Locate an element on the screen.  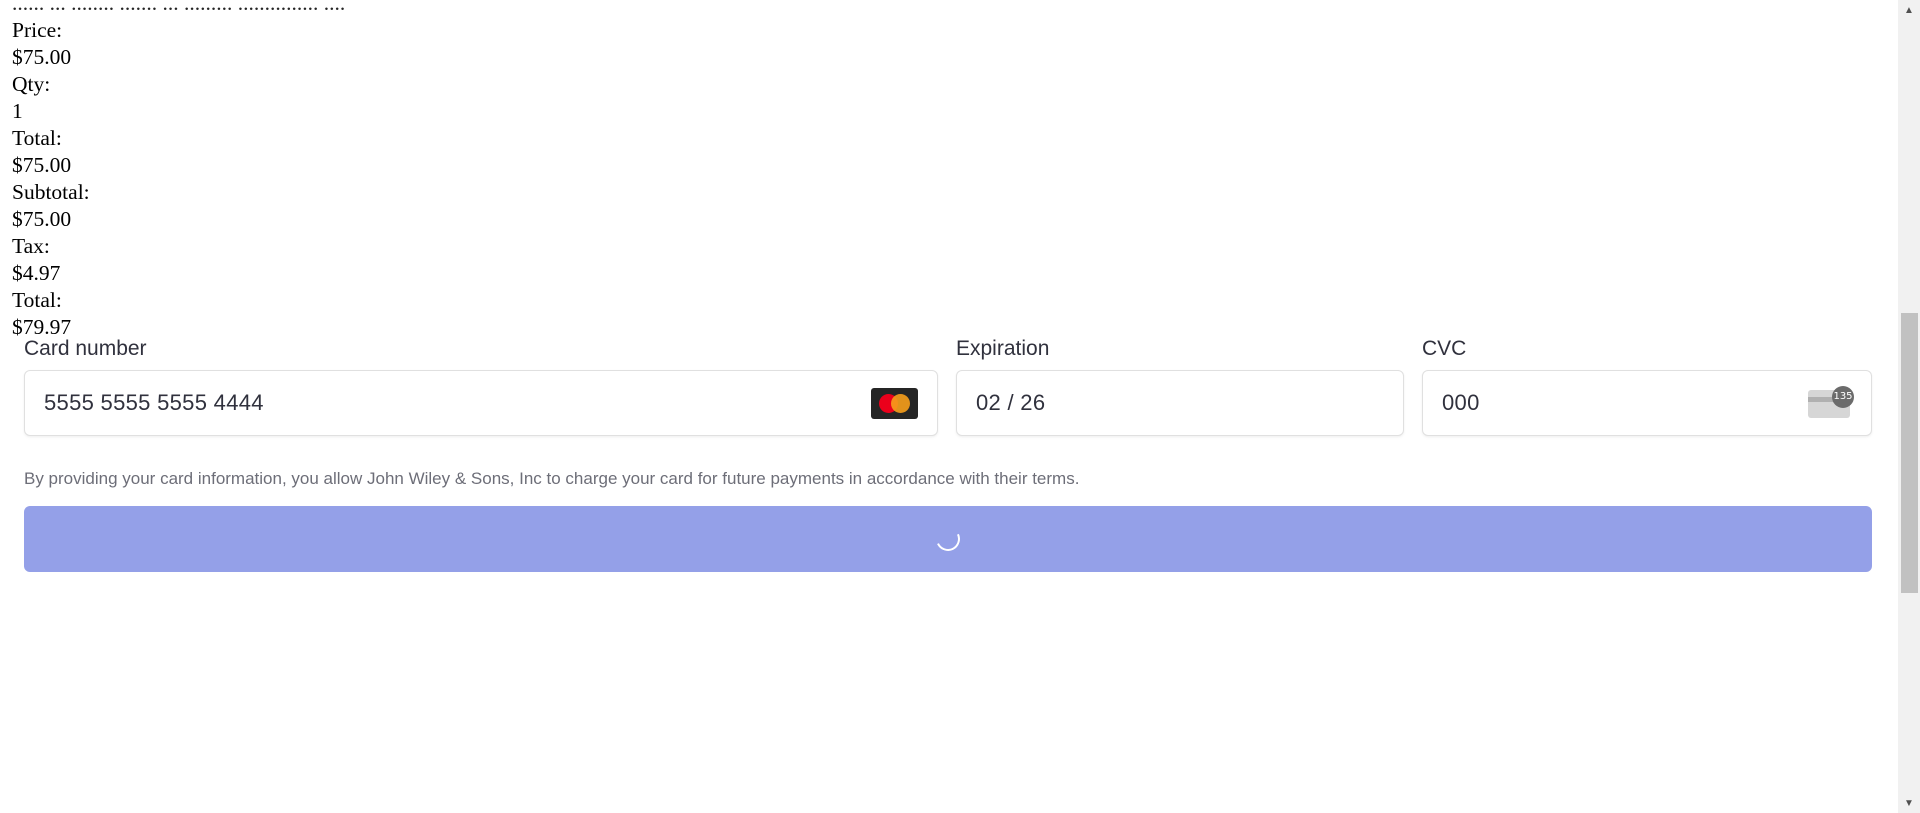
scroll-thumb is located at coordinates (1909, 453).